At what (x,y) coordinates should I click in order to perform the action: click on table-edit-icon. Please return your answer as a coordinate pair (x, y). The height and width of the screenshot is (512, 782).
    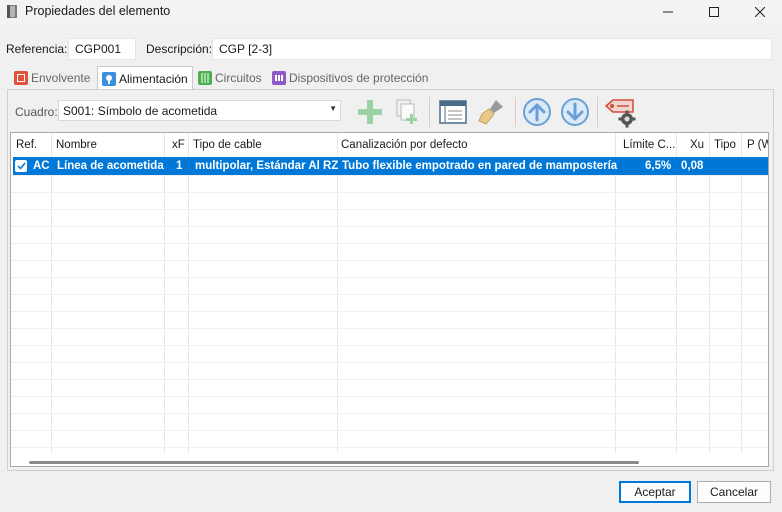
    Looking at the image, I should click on (453, 112).